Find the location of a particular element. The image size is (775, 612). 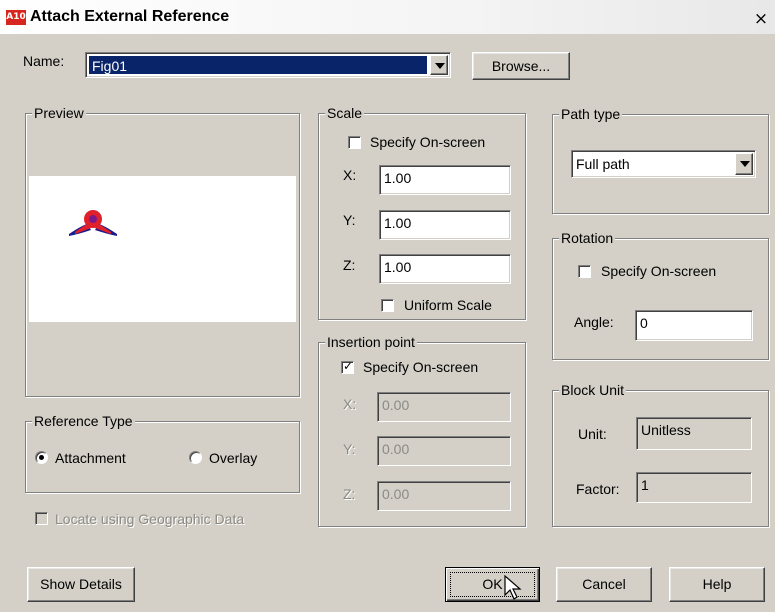

name-dropdown-arrow is located at coordinates (439, 65).